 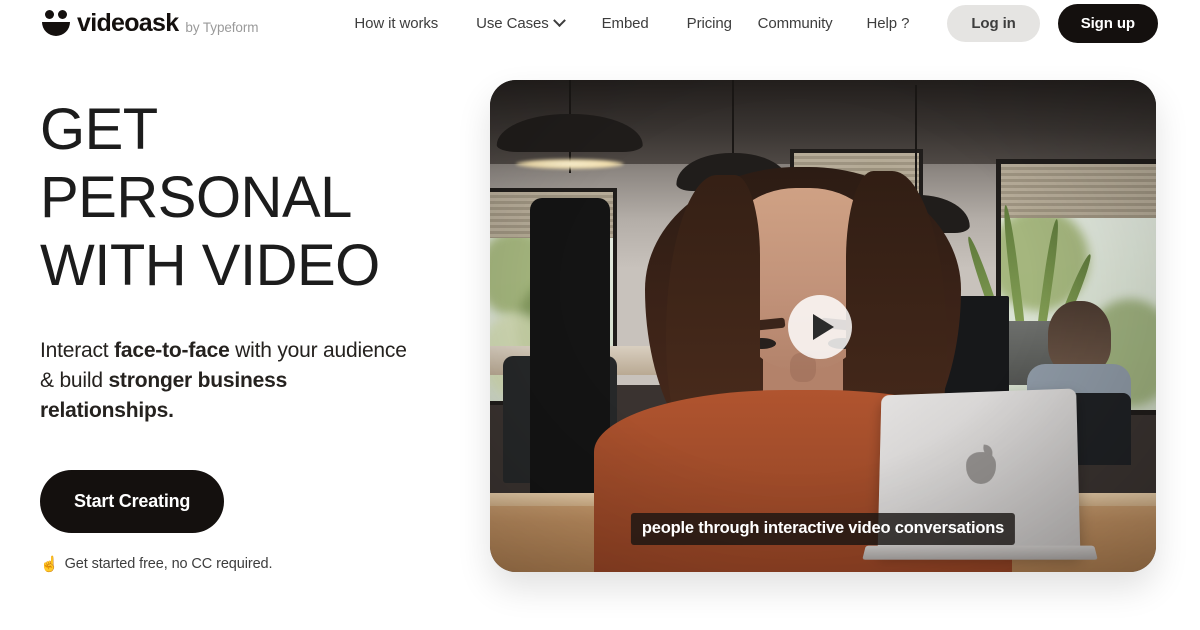 What do you see at coordinates (168, 564) in the screenshot?
I see `free-trial-note-text: Get started free, no CC required.` at bounding box center [168, 564].